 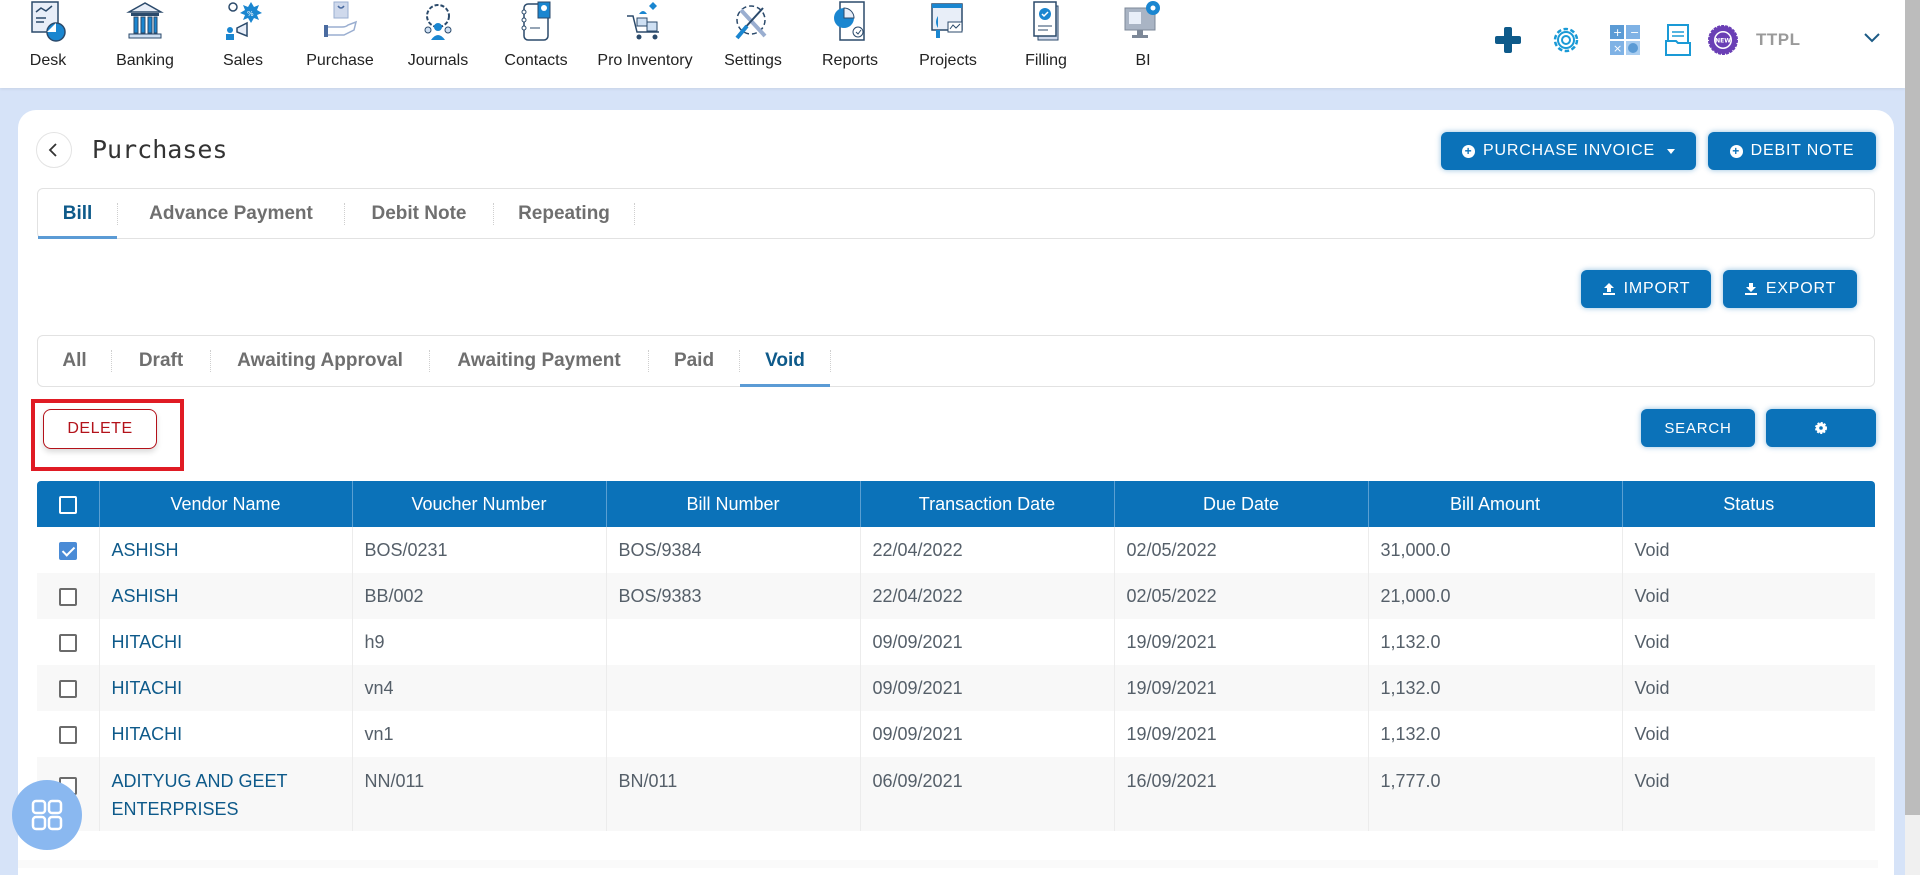 I want to click on voucher-number-cell: vn1, so click(x=479, y=734).